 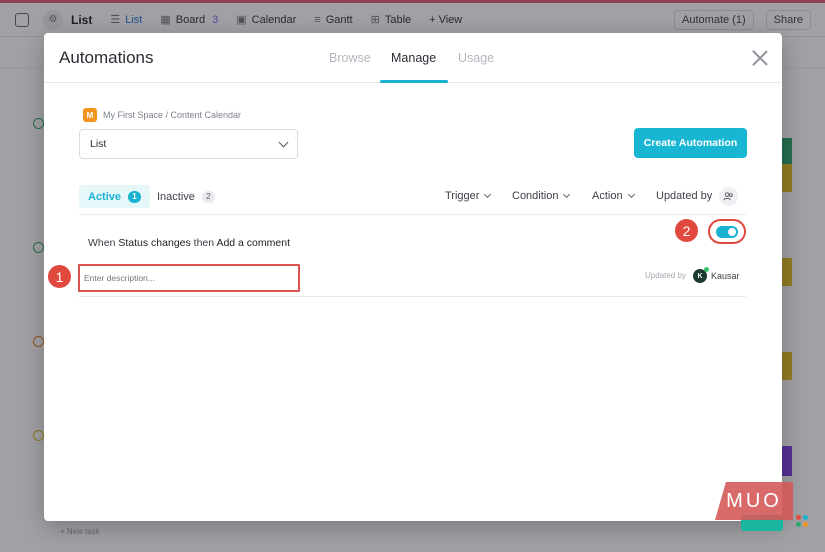 I want to click on modal-header: Automations Browse Manage Usage, so click(x=413, y=58).